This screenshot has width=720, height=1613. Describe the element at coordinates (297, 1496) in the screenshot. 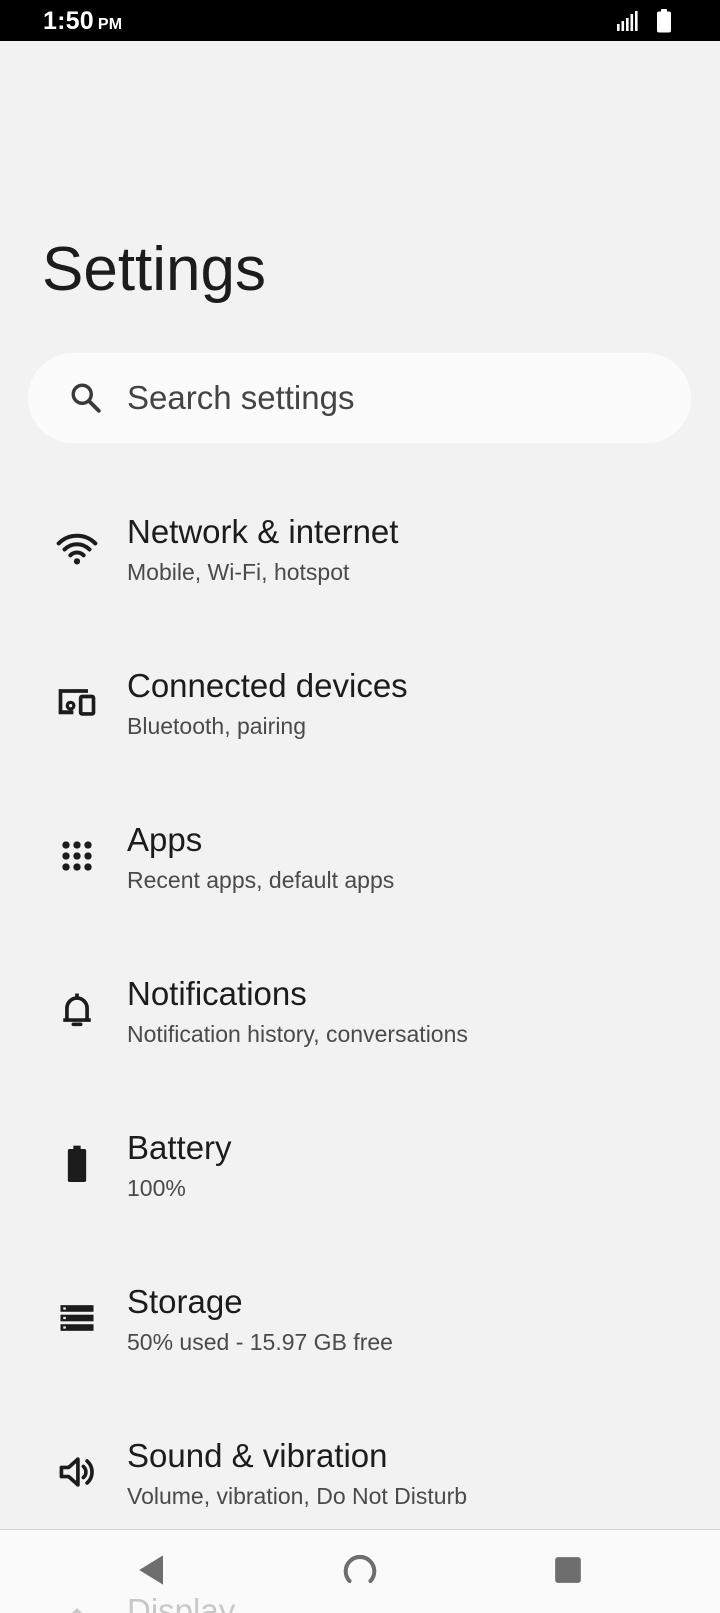

I see `settings-item-subtitle: Volume, vibration, Do Not Disturb` at that location.